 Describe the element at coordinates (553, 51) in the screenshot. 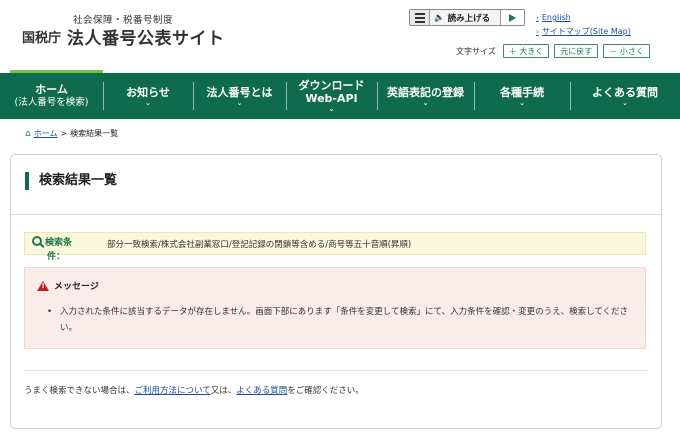

I see `font-size-controls: 文字サイズ ＋ 大きく 元に戻す － 小さく` at that location.